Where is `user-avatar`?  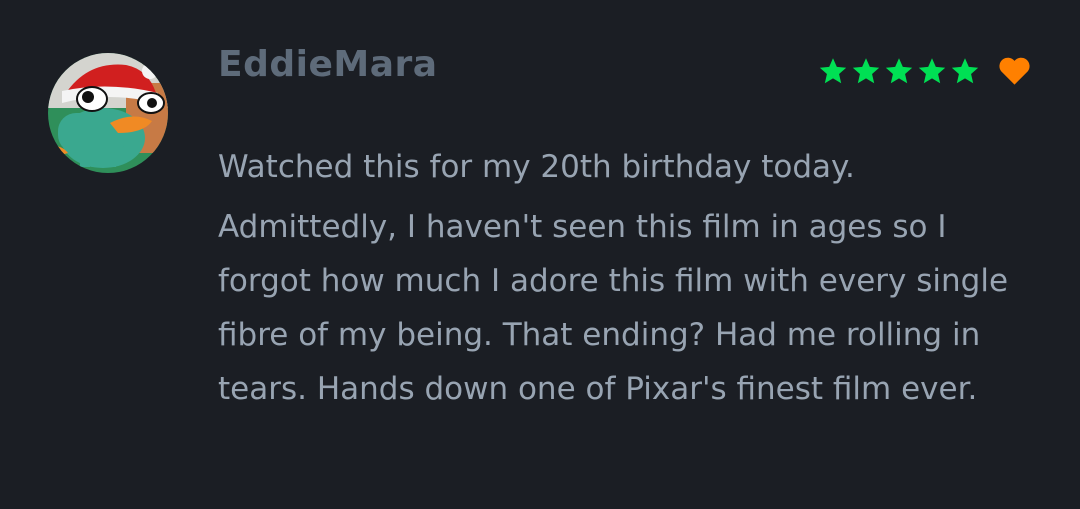 user-avatar is located at coordinates (108, 113).